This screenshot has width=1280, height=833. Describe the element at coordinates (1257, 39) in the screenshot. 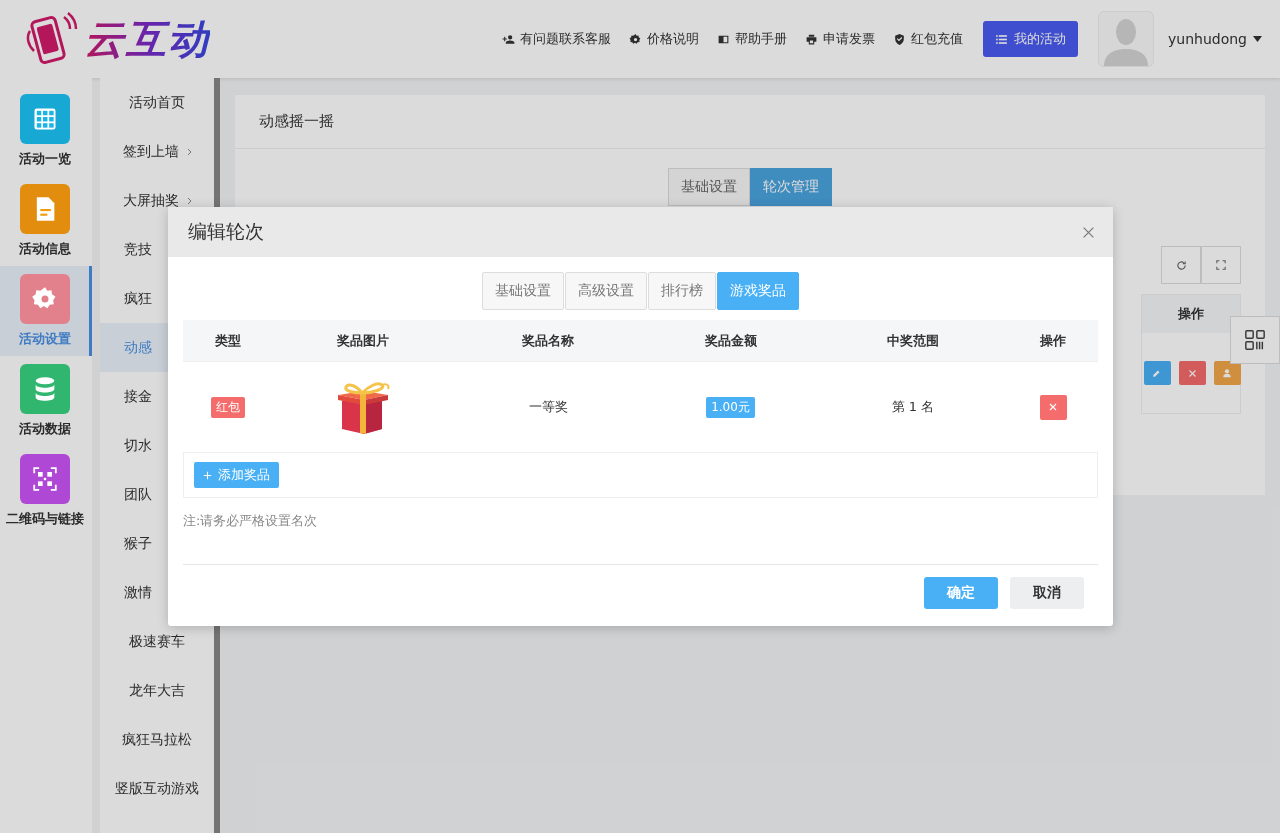

I see `caret-icon` at that location.